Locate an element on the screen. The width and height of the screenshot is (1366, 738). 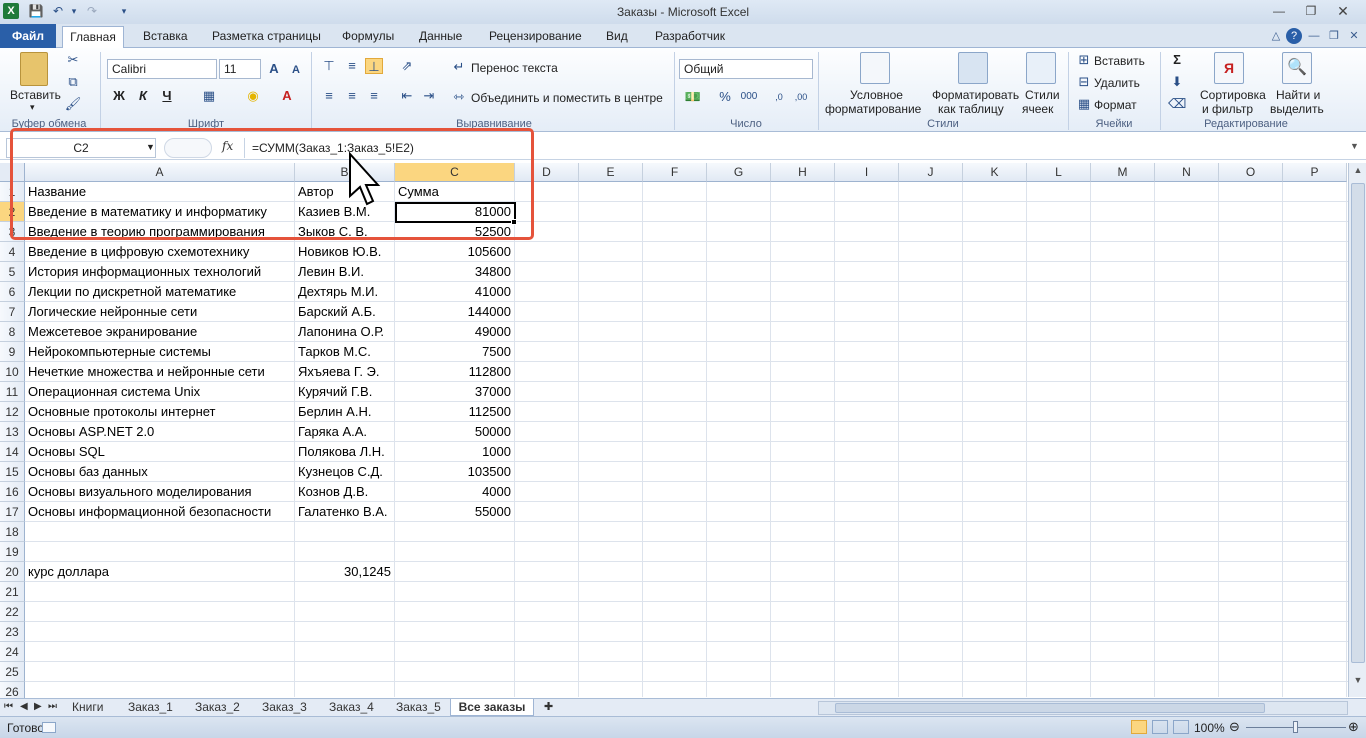
tab-review: Рецензирование is located at coordinates (535, 38).